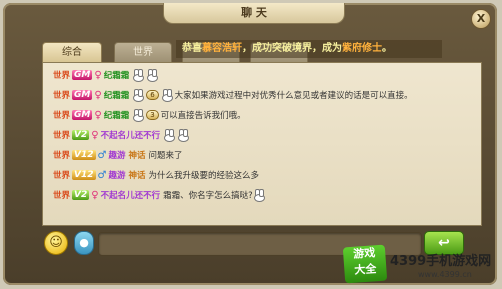 Image resolution: width=502 pixels, height=289 pixels. I want to click on level-badge: 3, so click(152, 115).